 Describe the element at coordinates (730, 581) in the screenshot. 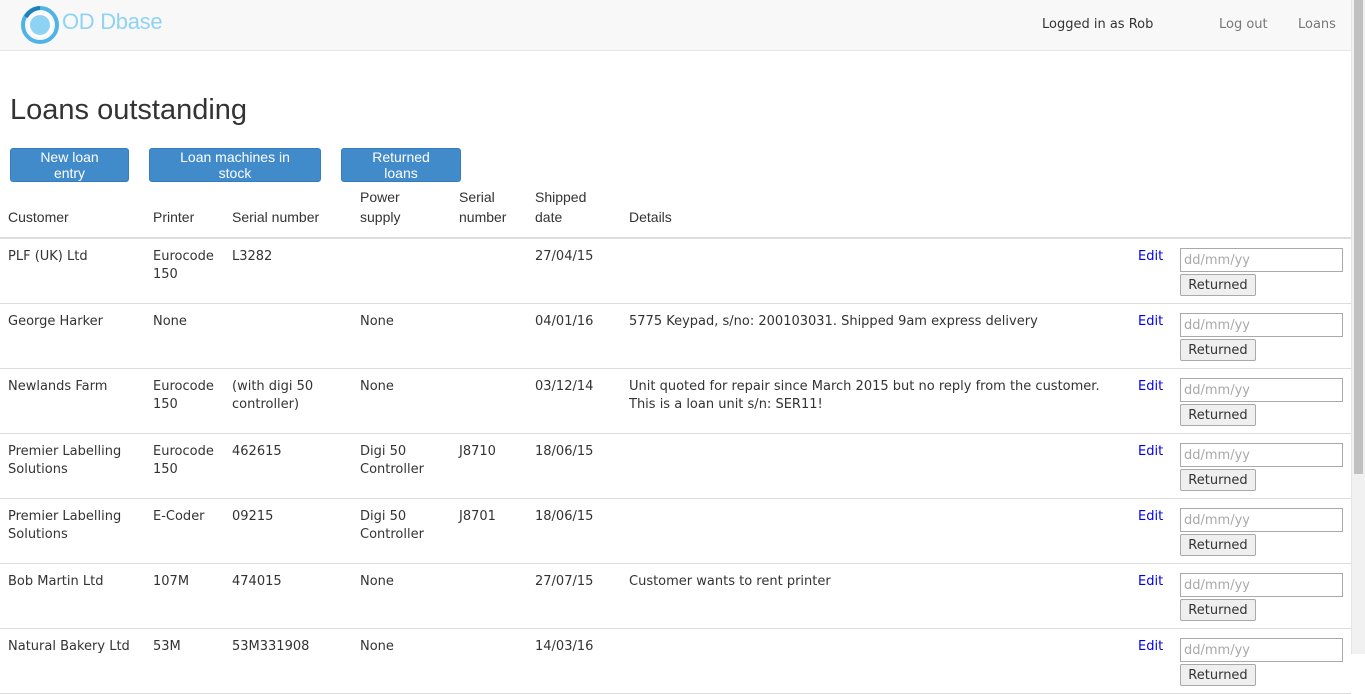

I see `details-cell: Customer wants to rent printer` at that location.